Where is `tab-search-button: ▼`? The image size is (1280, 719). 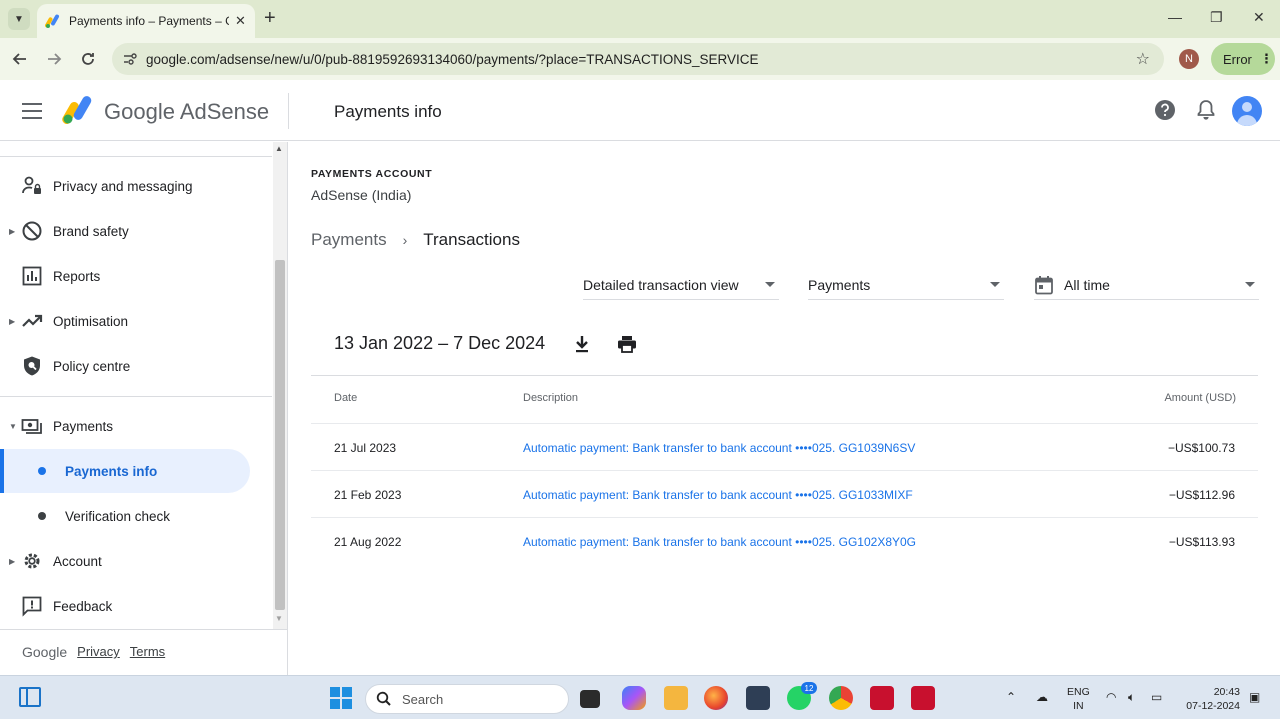 tab-search-button: ▼ is located at coordinates (19, 19).